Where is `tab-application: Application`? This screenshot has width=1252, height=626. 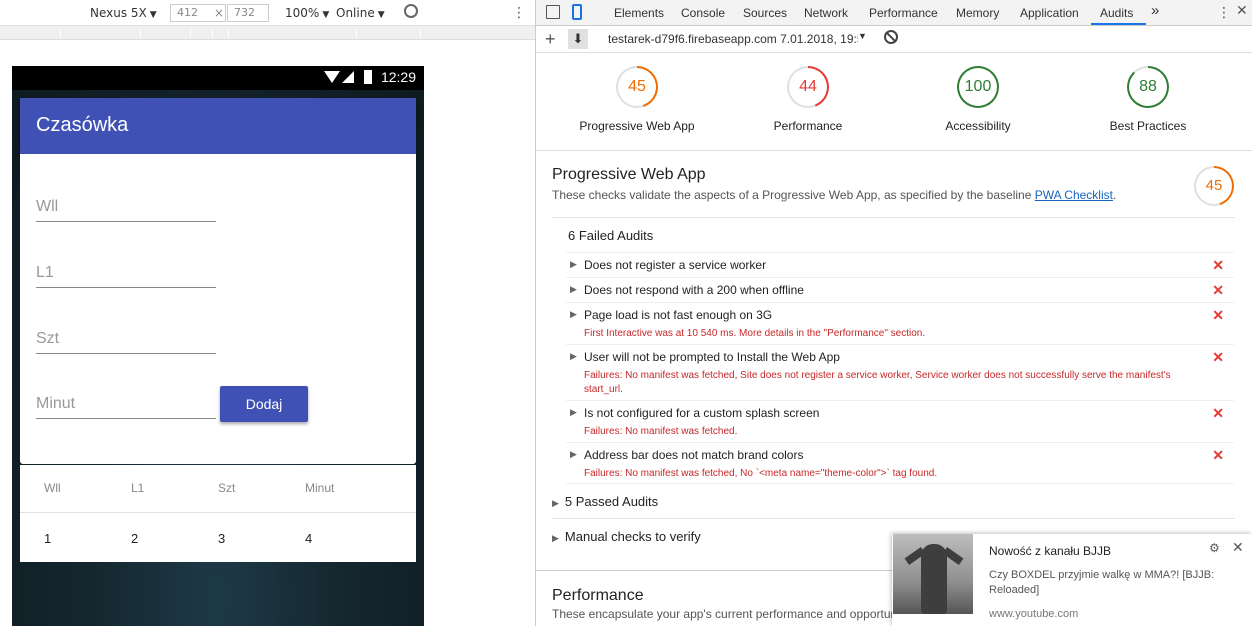
tab-application: Application is located at coordinates (1049, 13).